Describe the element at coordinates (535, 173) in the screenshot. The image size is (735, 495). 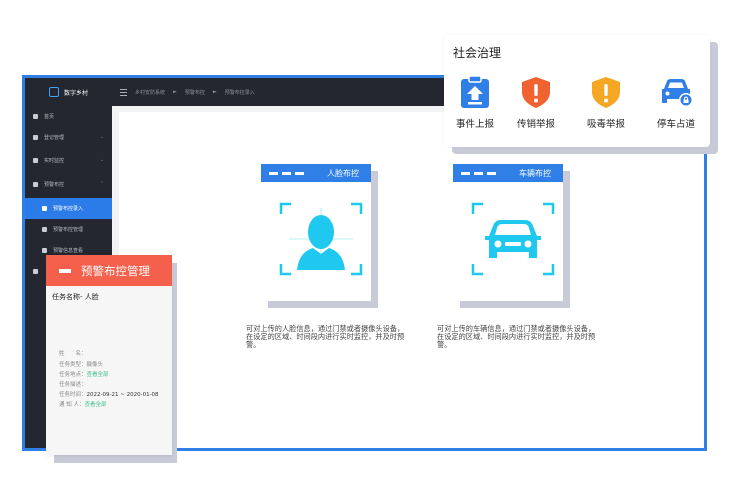
I see `card-title: 车辆布控` at that location.